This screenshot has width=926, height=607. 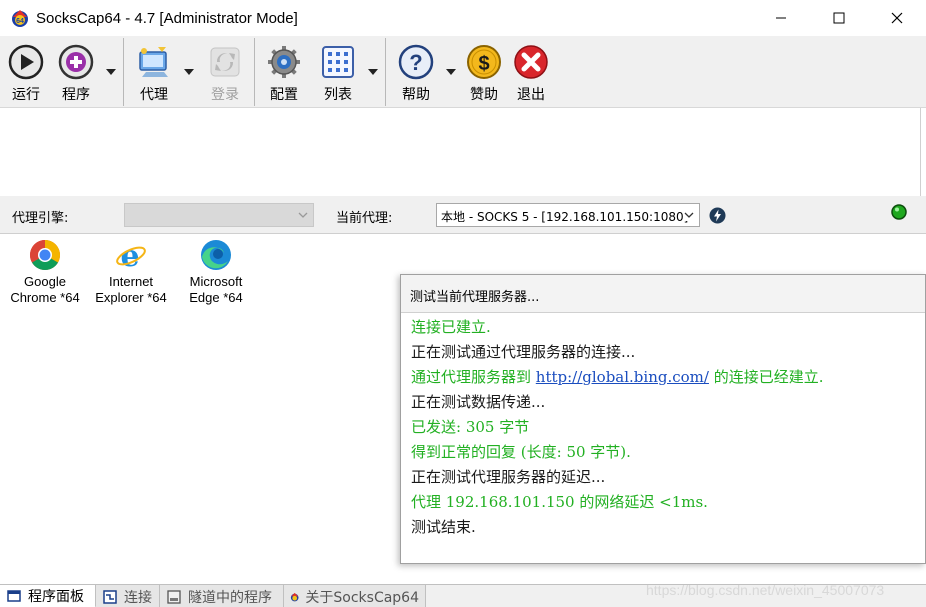 What do you see at coordinates (473, 377) in the screenshot?
I see `log-text: 通过代理服务器到` at bounding box center [473, 377].